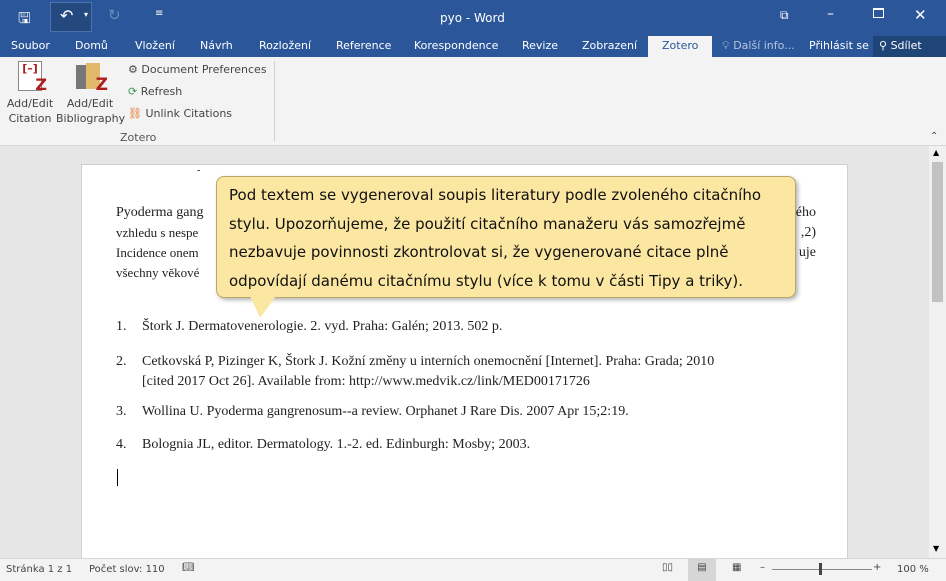 Image resolution: width=946 pixels, height=581 pixels. Describe the element at coordinates (913, 569) in the screenshot. I see `zoom-level: 100 %` at that location.